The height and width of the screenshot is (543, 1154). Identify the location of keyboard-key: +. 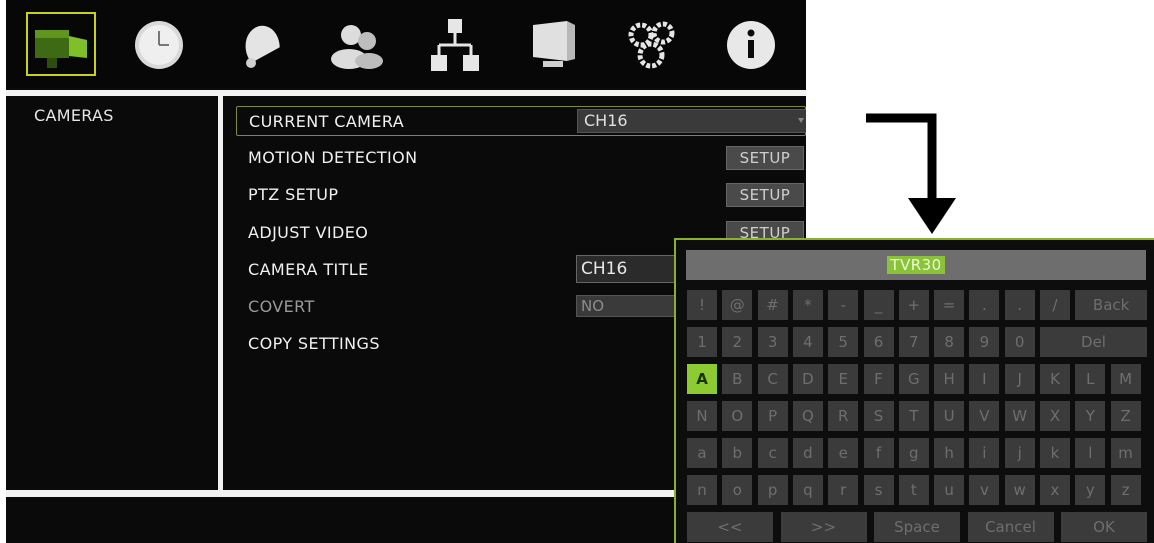
(913, 305).